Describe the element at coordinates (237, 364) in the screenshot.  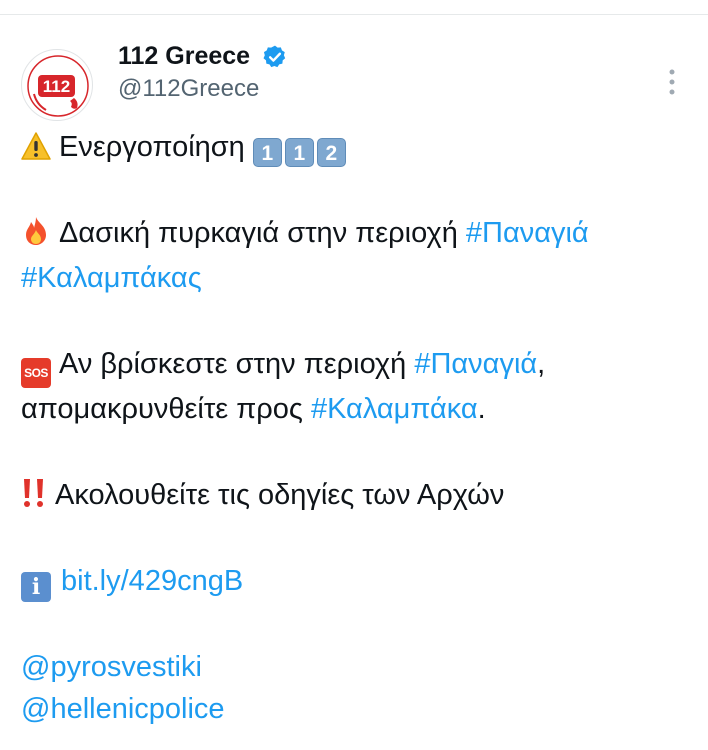
I see `sos-text: Αν βρίσκεστε στην περιοχή` at that location.